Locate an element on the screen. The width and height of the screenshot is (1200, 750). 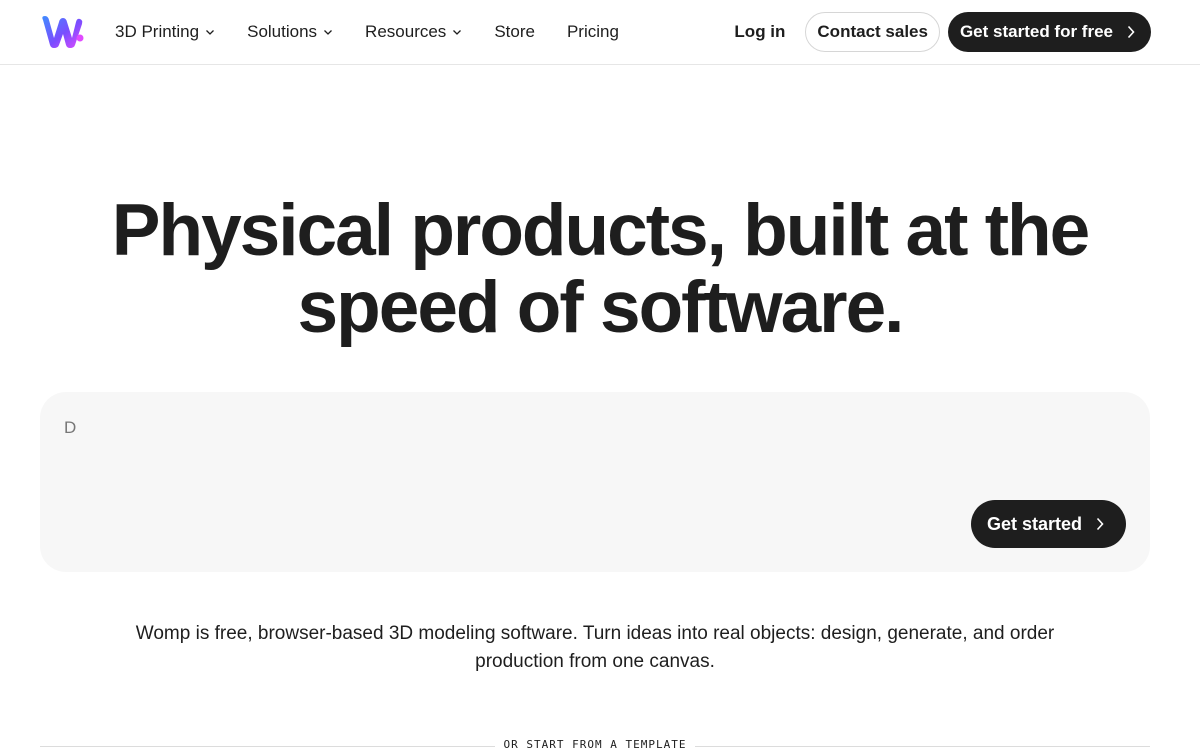
nav-resources: Resources is located at coordinates (413, 32).